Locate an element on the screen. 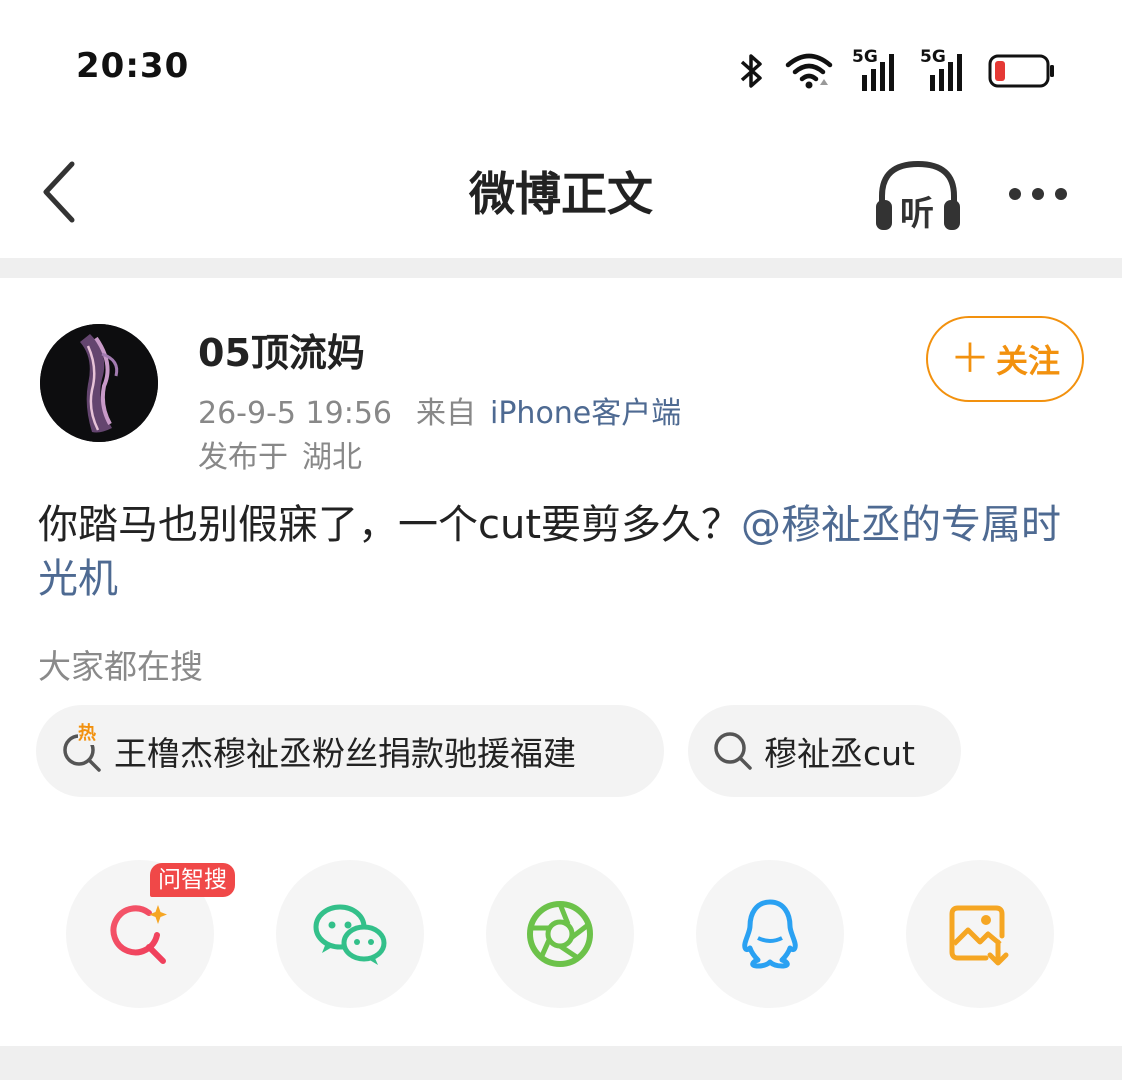 Image resolution: width=1122 pixels, height=1080 pixels. search-icon is located at coordinates (733, 751).